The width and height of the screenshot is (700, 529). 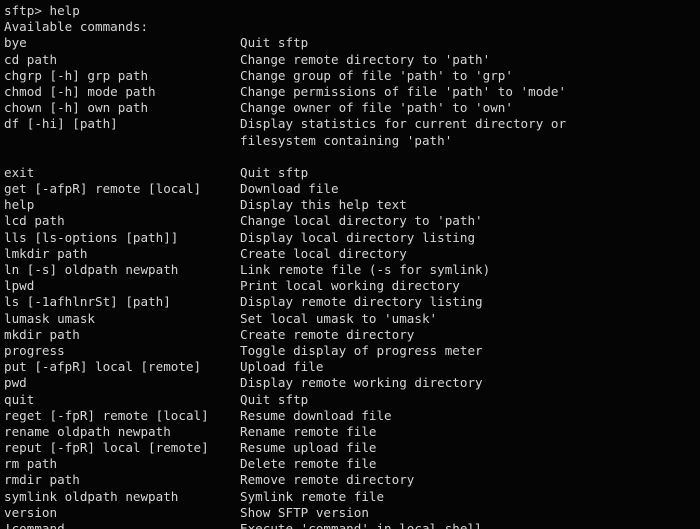 What do you see at coordinates (365, 59) in the screenshot?
I see `command-description: Change remote directory to 'path'` at bounding box center [365, 59].